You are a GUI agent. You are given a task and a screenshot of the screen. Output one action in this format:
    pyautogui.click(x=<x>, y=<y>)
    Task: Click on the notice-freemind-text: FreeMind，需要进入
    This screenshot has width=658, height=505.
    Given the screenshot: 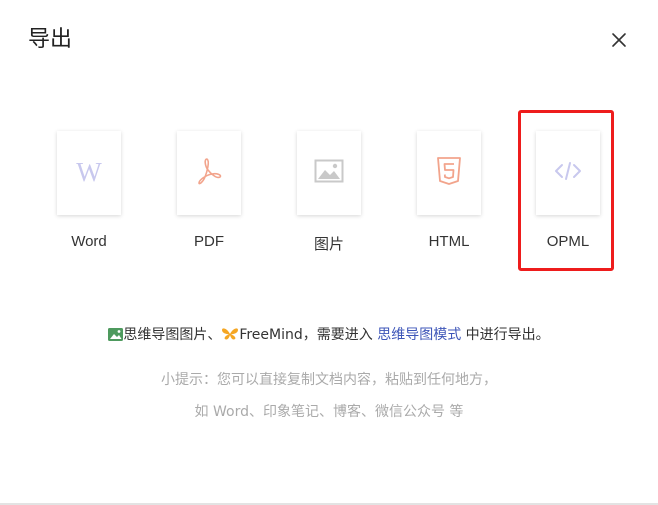 What is the action you would take?
    pyautogui.click(x=308, y=335)
    